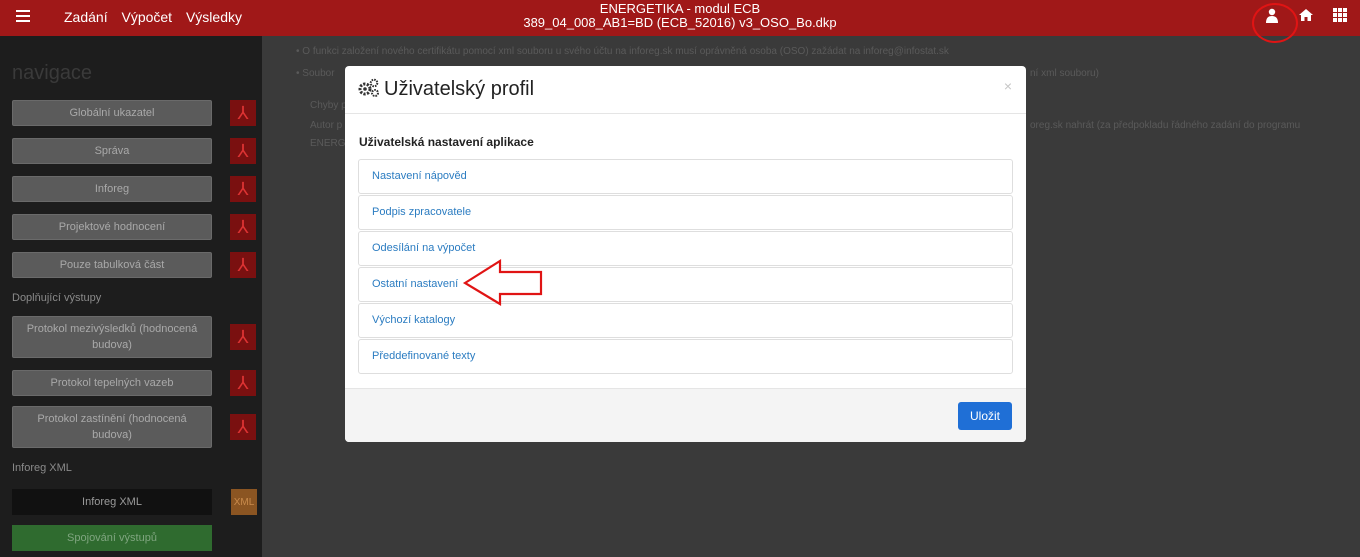  I want to click on sidebar-button-global: Globální ukazatel, so click(112, 113).